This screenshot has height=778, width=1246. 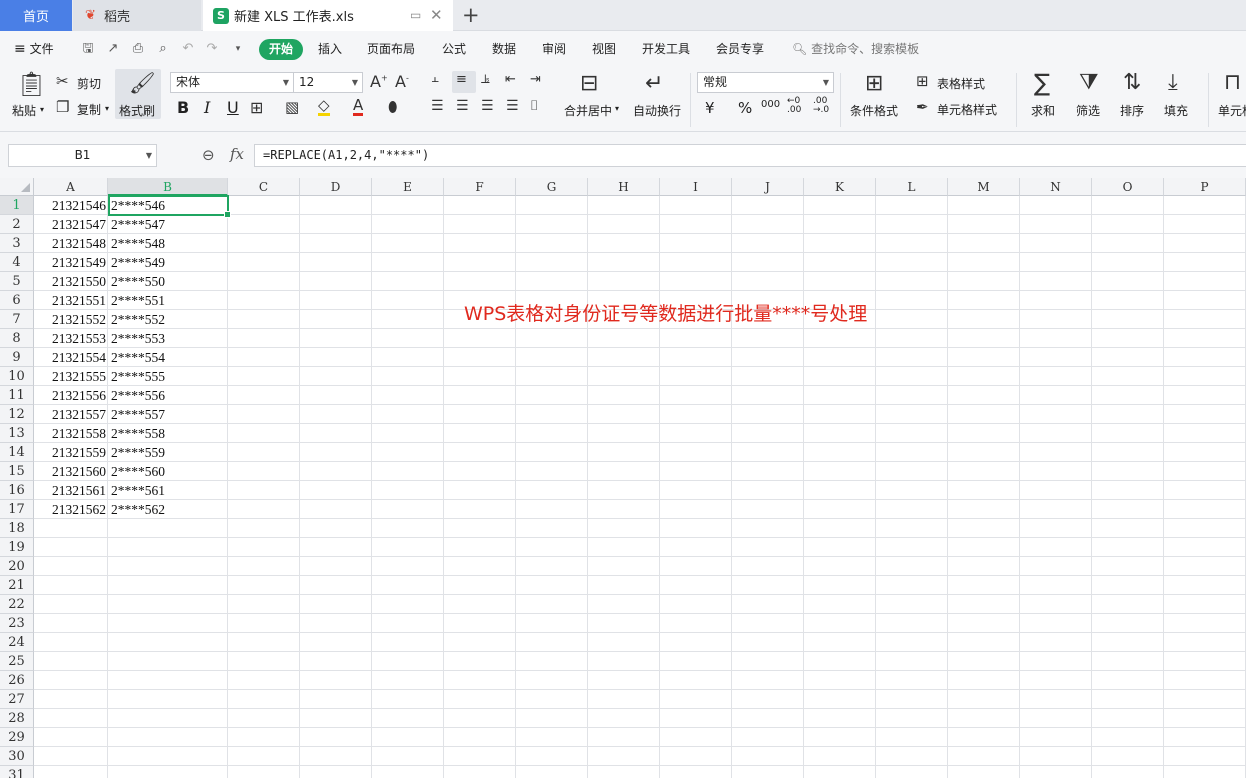 I want to click on increase-font-icon: A+, so click(x=379, y=81).